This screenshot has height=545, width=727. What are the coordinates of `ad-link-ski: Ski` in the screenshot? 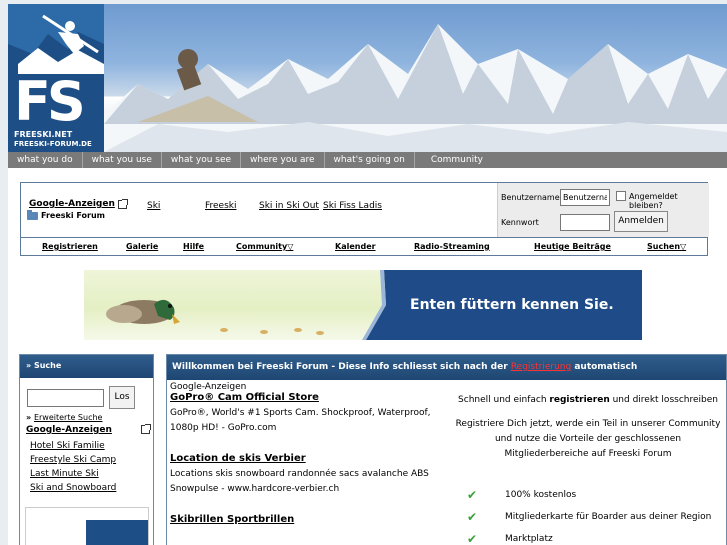 It's located at (153, 206).